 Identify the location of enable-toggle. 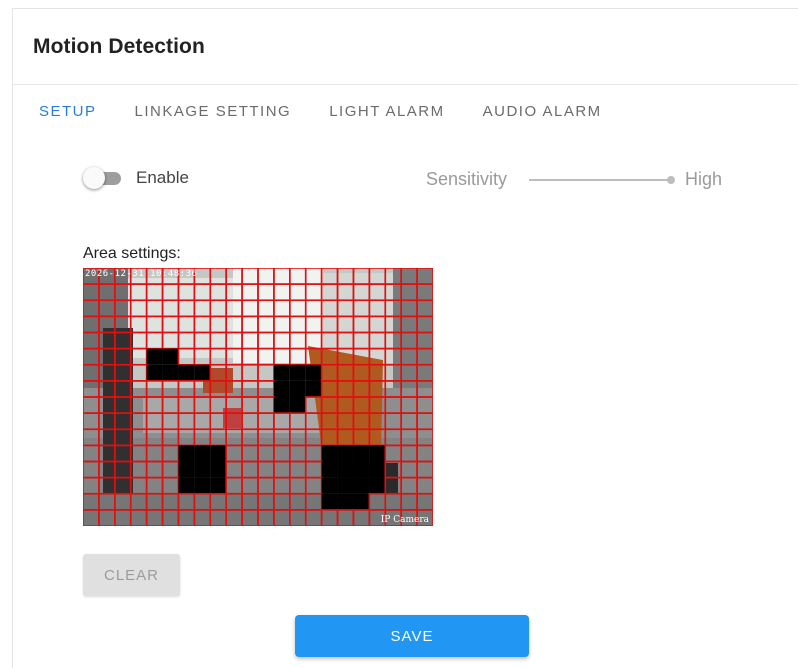
(103, 178).